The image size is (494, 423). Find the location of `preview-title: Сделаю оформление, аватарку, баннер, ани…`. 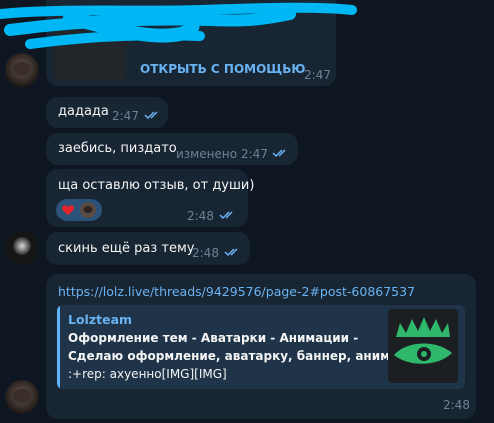

preview-title: Сделаю оформление, аватарку, баннер, ани… is located at coordinates (236, 356).